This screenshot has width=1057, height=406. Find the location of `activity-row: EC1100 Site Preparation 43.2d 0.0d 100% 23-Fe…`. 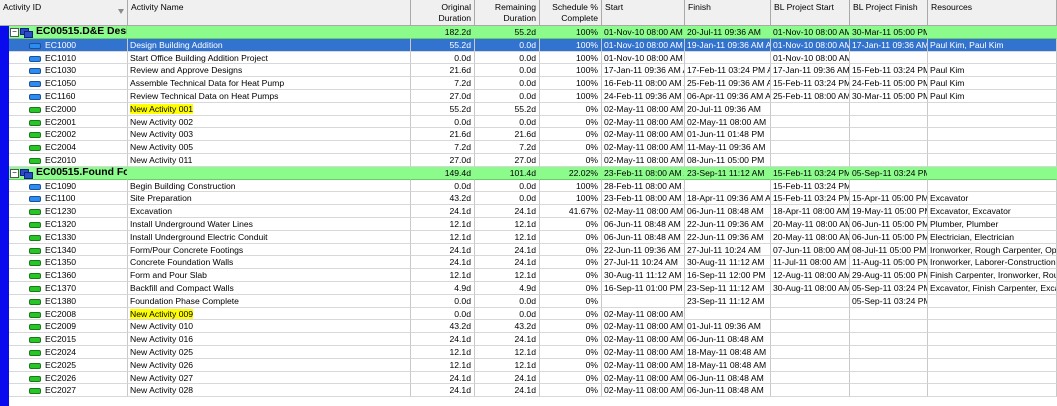

activity-row: EC1100 Site Preparation 43.2d 0.0d 100% 23-Fe… is located at coordinates (528, 199).